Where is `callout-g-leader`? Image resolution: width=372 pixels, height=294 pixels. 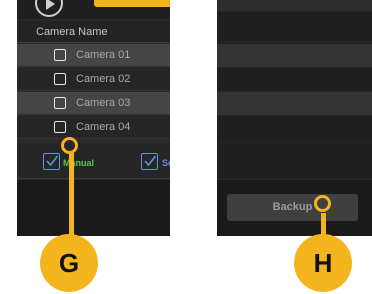 callout-g-leader is located at coordinates (71, 195).